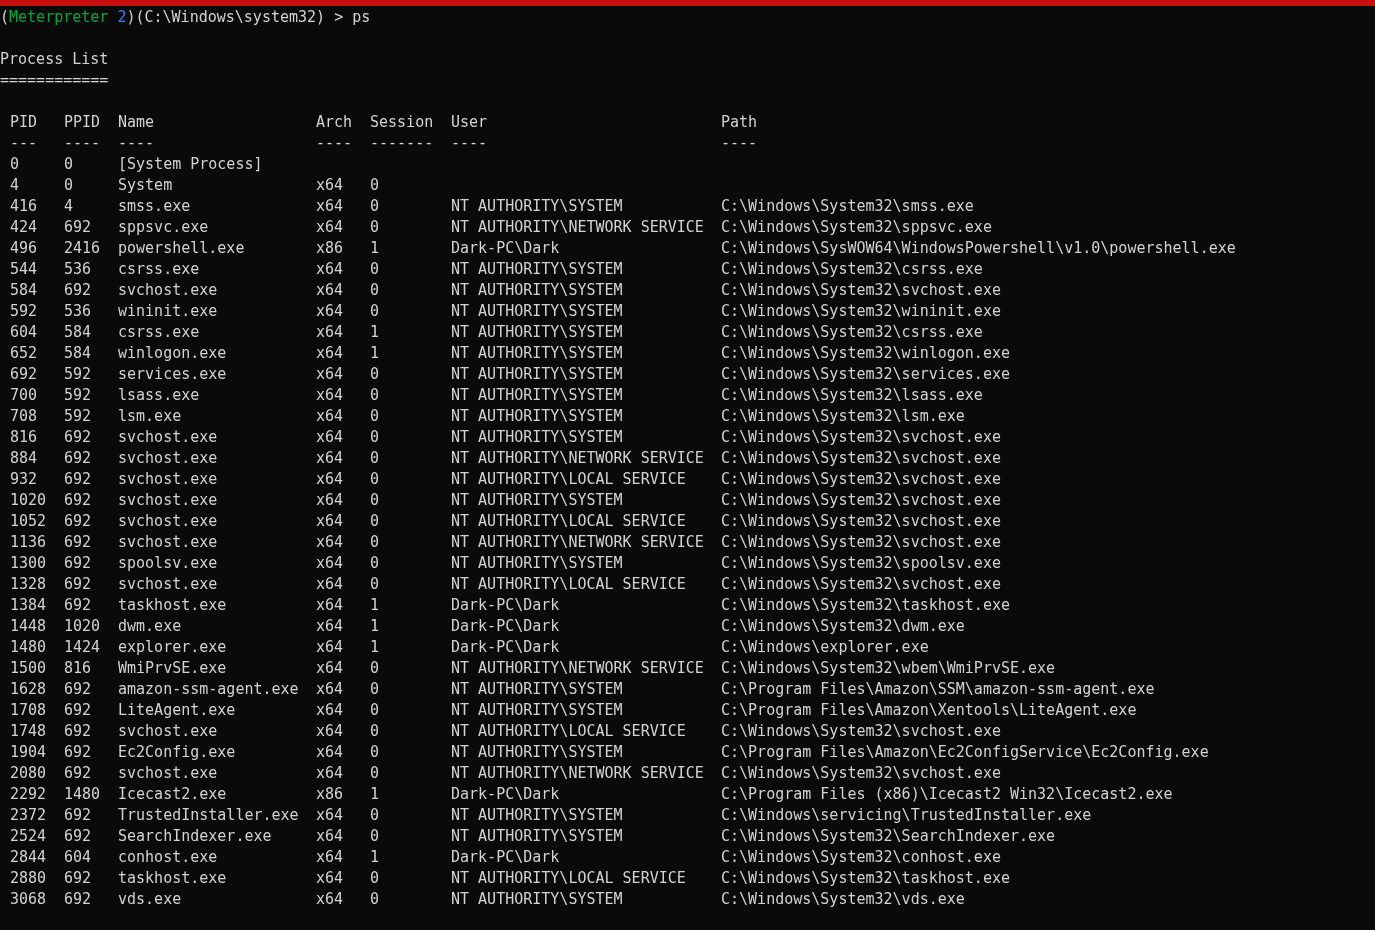 The height and width of the screenshot is (930, 1375). What do you see at coordinates (78, 857) in the screenshot?
I see `table-cell: 604` at bounding box center [78, 857].